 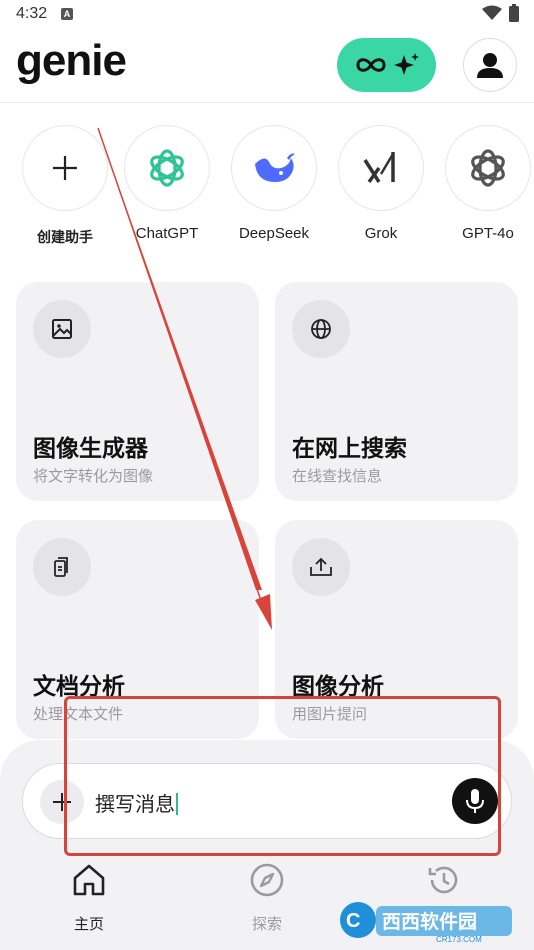 I want to click on nav-explore: 探索, so click(x=267, y=898).